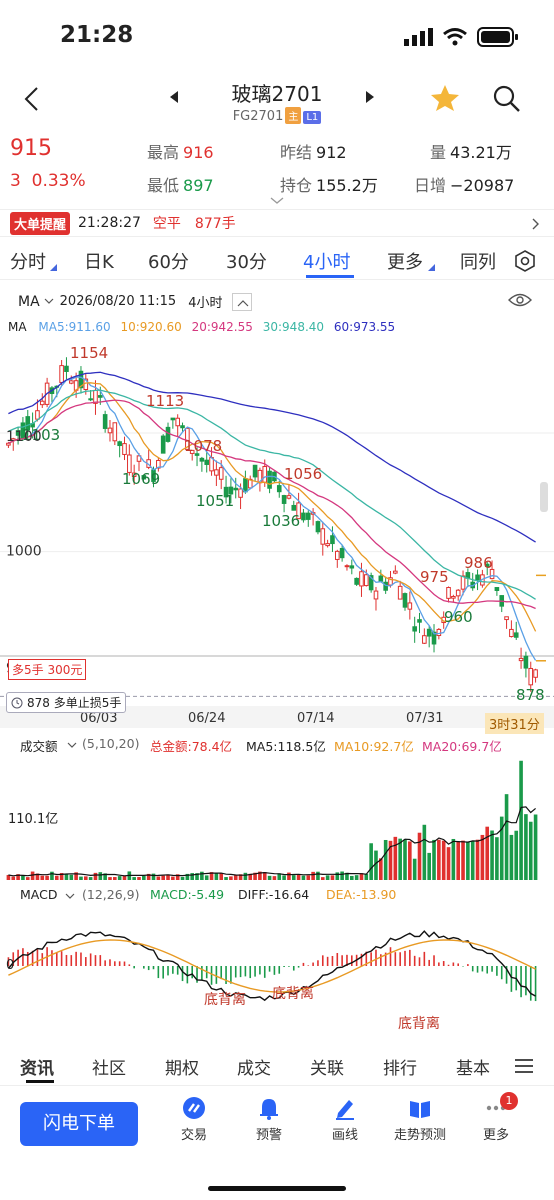 The height and width of the screenshot is (1200, 554). I want to click on next-contract-icon, so click(370, 97).